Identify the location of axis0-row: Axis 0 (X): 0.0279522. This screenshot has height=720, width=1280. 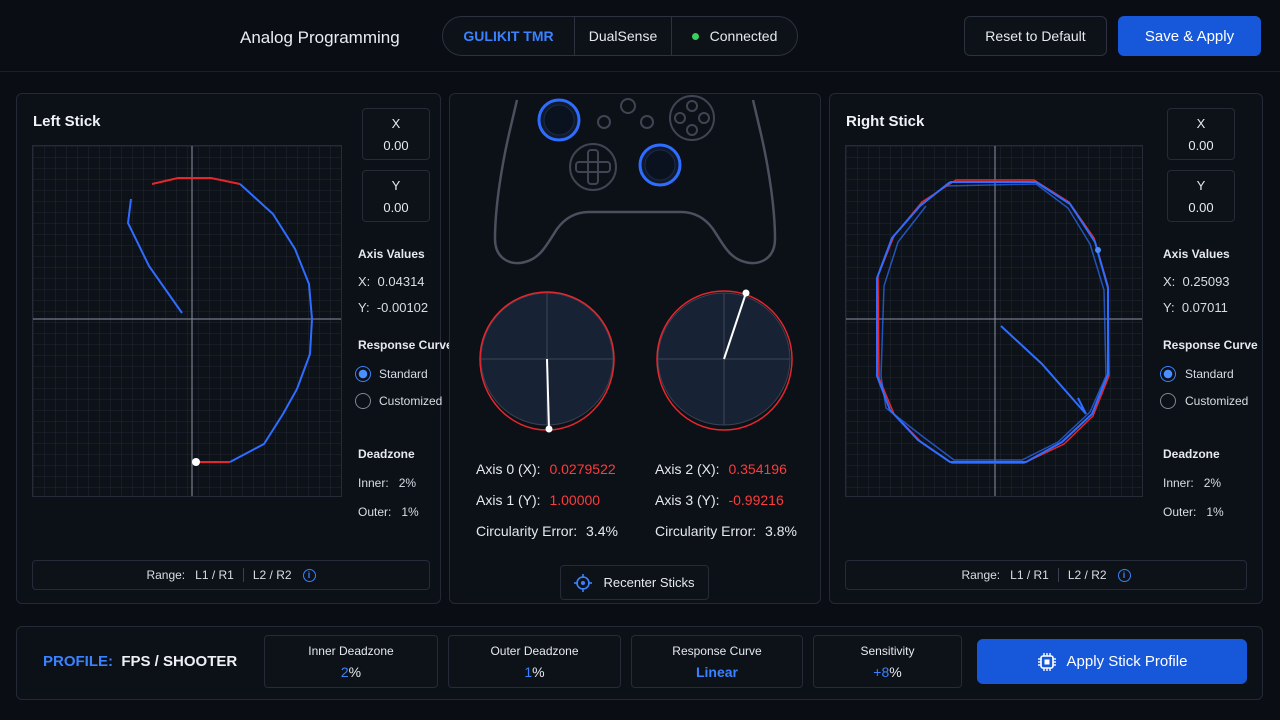
(546, 469).